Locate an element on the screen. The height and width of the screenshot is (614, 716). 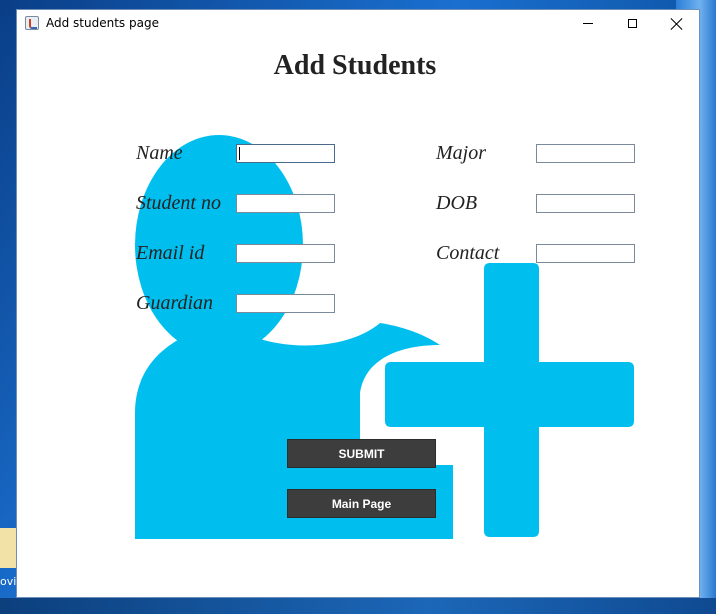
desktop-bottom-strip is located at coordinates (358, 606).